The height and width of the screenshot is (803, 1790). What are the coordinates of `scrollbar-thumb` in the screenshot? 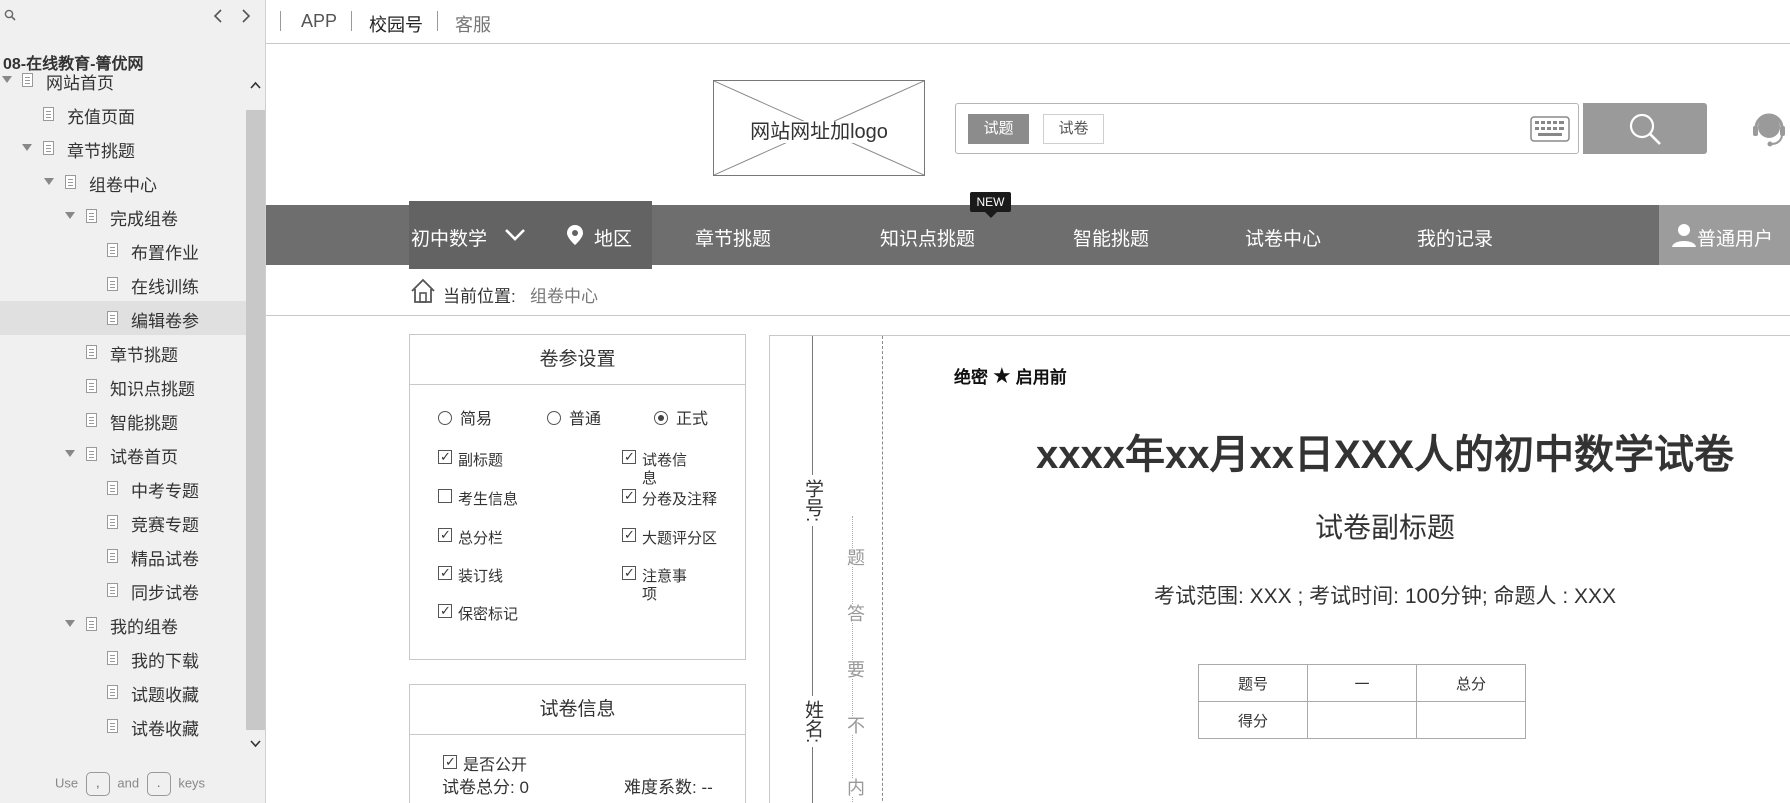 It's located at (255, 420).